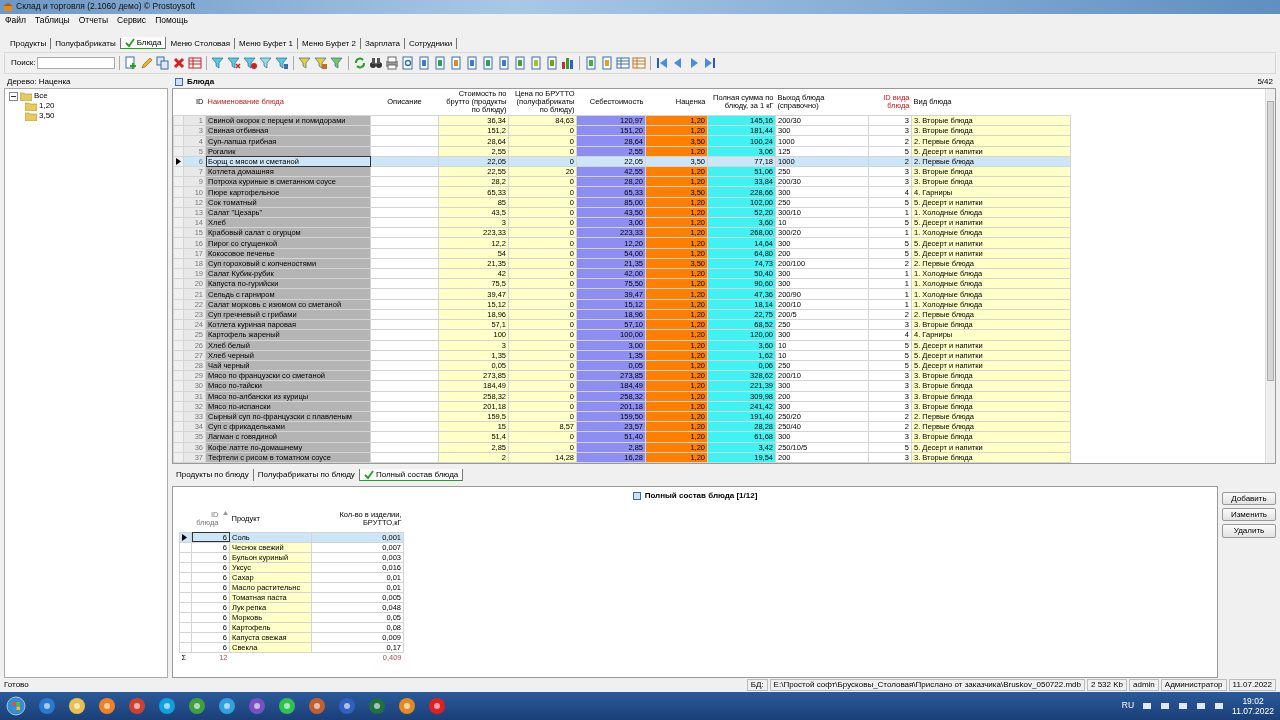 The image size is (1280, 720). I want to click on action-button: Изменить, so click(1249, 515).